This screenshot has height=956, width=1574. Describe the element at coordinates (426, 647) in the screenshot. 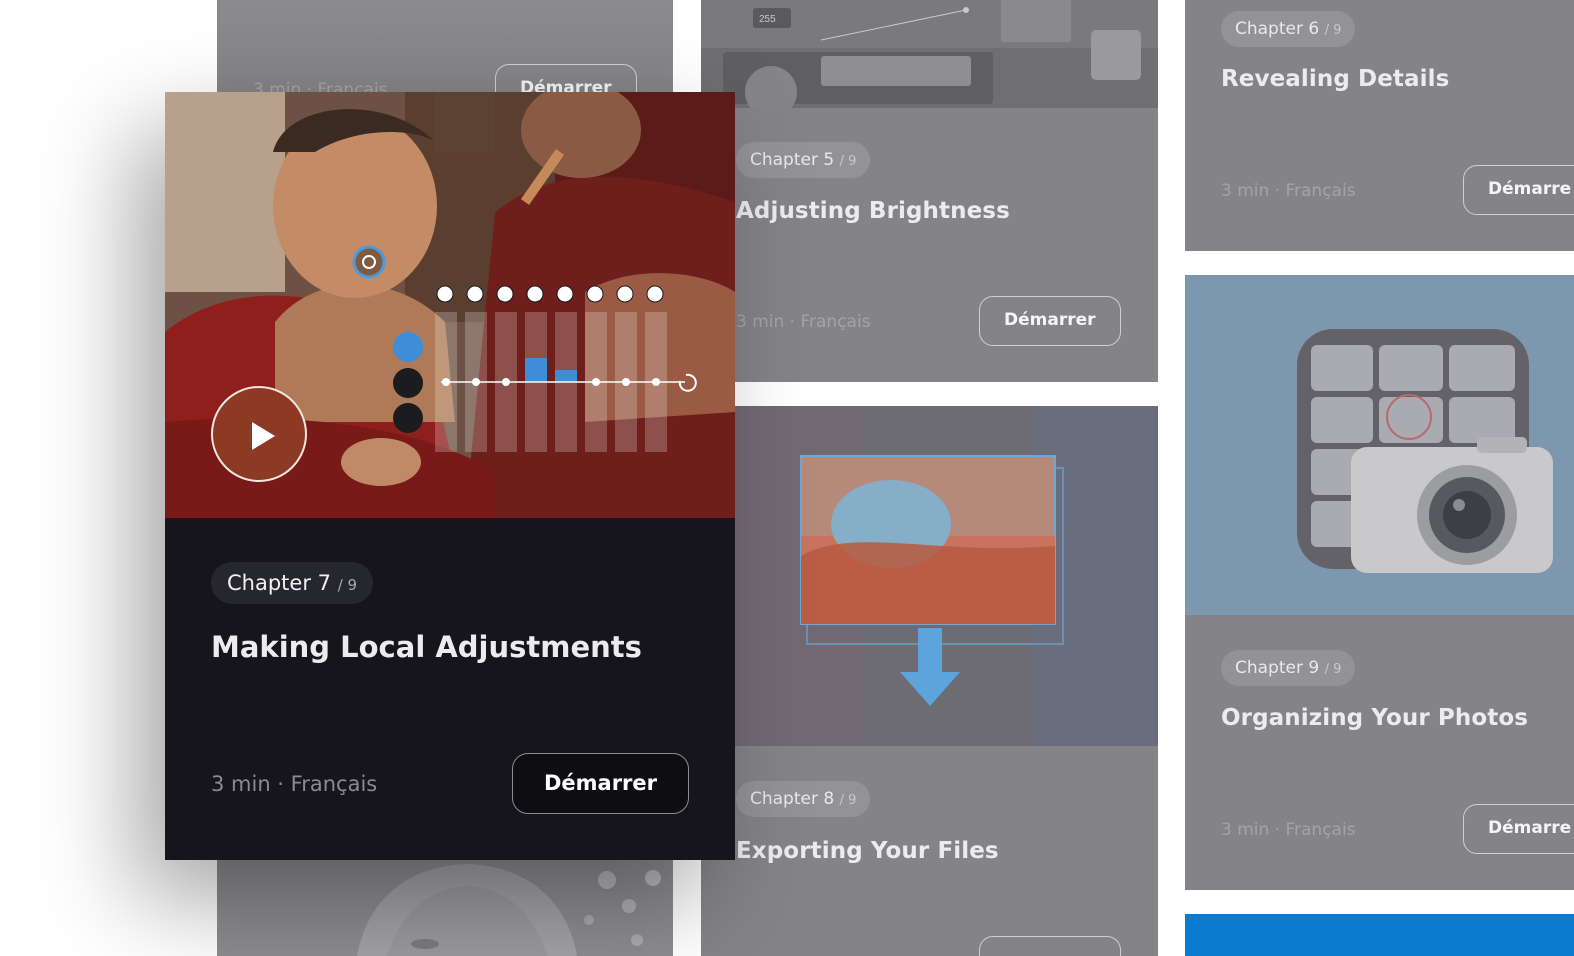

I see `lesson-title: Making Local Adjustments` at that location.